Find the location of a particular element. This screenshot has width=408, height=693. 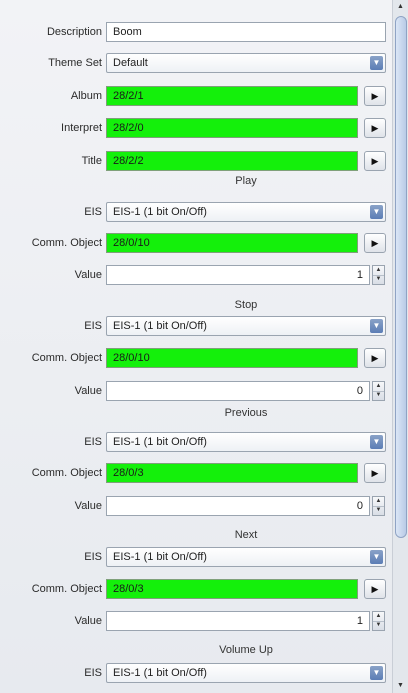

stop-value-row: Value 0 ▲ ▼ is located at coordinates (196, 391).